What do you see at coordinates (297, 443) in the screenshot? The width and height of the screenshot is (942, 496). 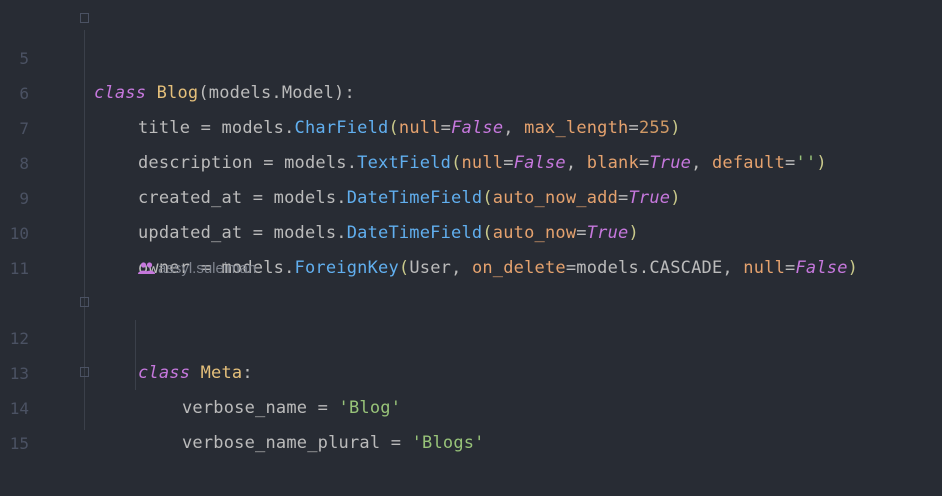 I see `code-plain: verbose_name_plural =` at bounding box center [297, 443].